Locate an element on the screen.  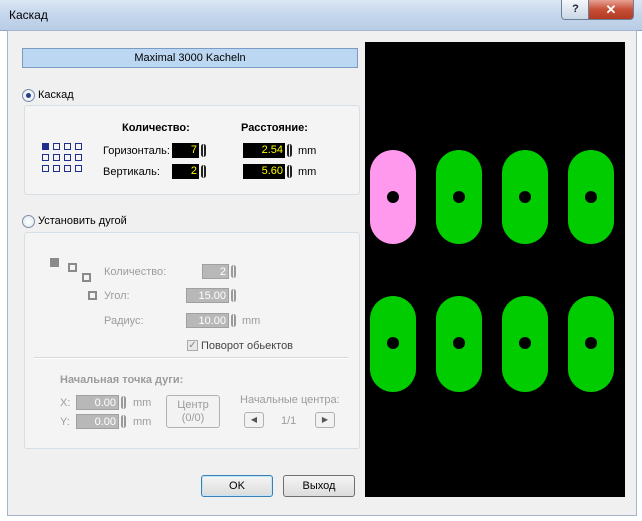
prev-center-button: ◀ is located at coordinates (254, 420).